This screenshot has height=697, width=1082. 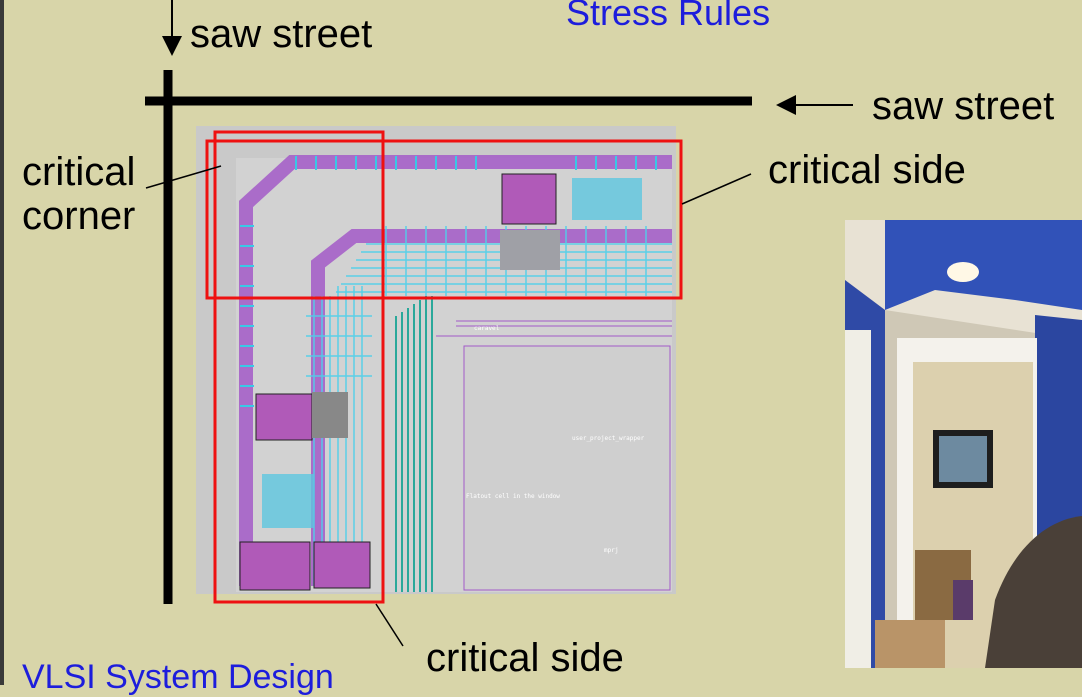 What do you see at coordinates (183, 177) in the screenshot?
I see `critical-corner-pointer` at bounding box center [183, 177].